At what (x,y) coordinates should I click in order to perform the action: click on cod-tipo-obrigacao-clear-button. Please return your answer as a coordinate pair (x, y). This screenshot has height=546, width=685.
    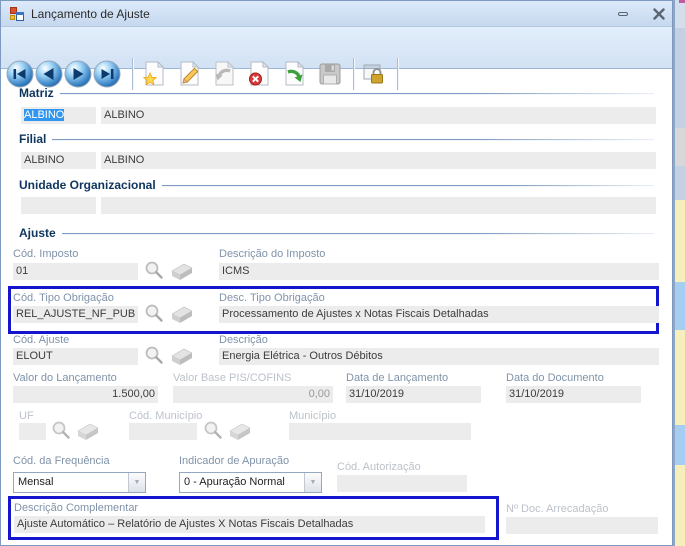
    Looking at the image, I should click on (182, 315).